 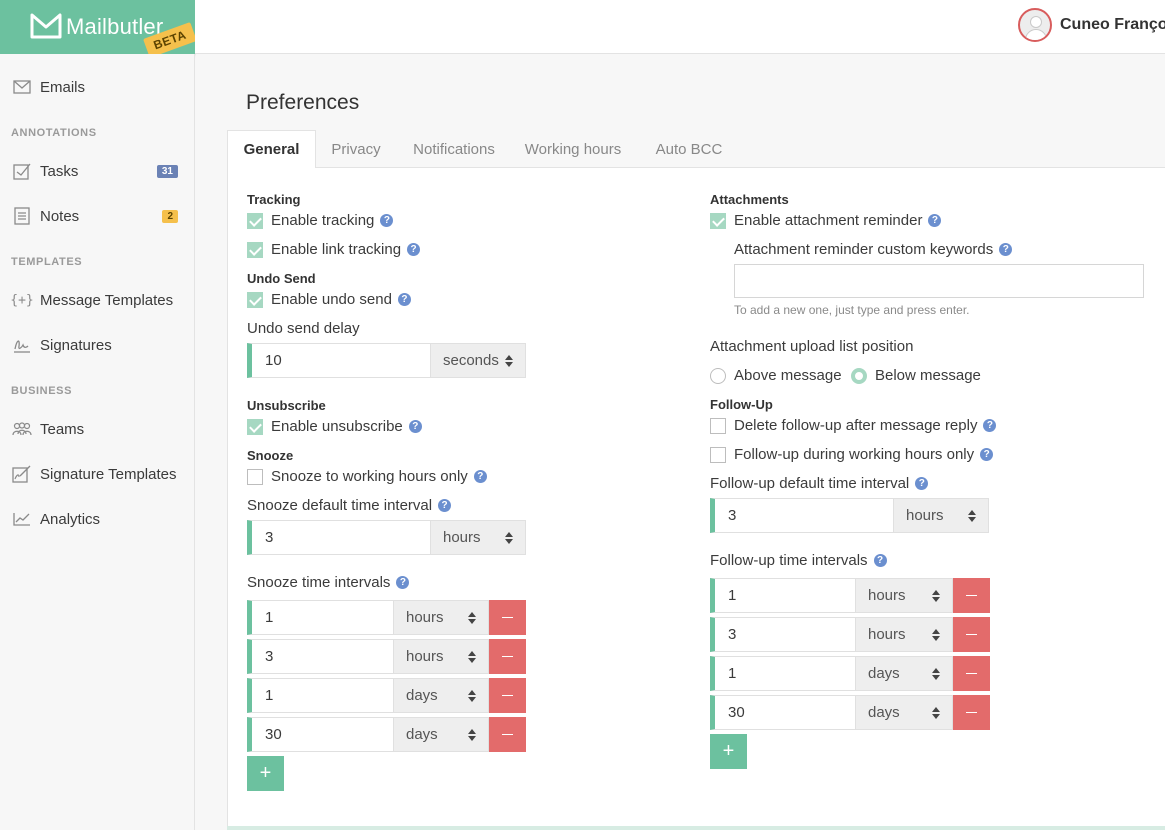 I want to click on position-below-radio, so click(x=859, y=375).